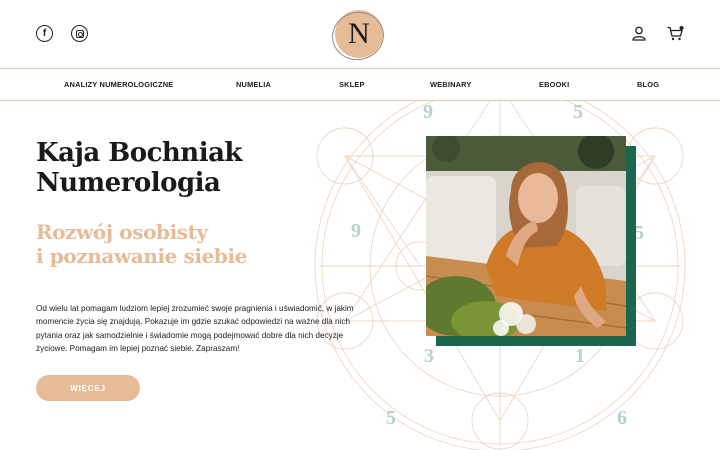 Image resolution: width=720 pixels, height=450 pixels. What do you see at coordinates (526, 236) in the screenshot?
I see `portrait-photo` at bounding box center [526, 236].